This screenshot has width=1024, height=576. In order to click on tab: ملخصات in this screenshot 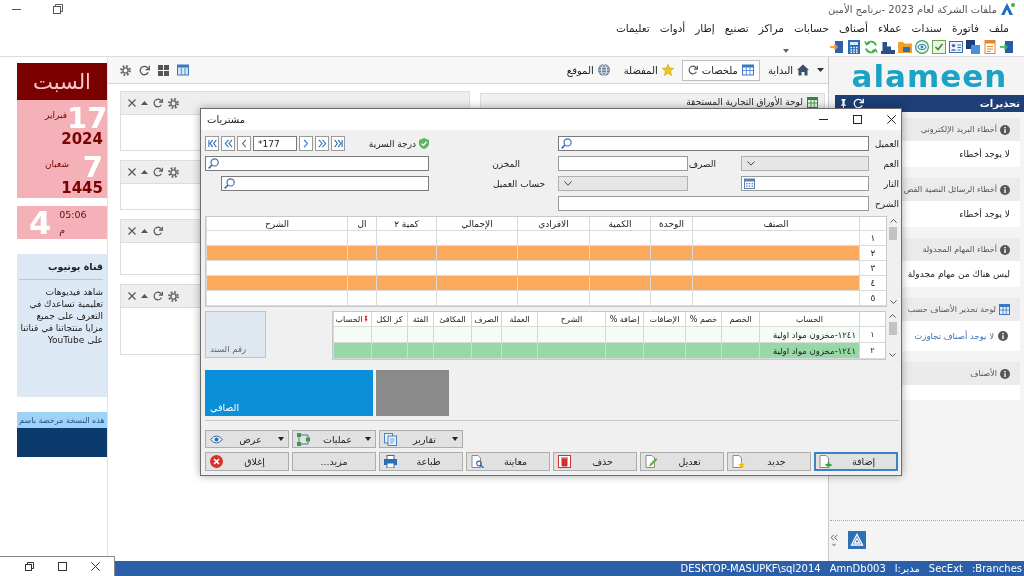, I will do `click(720, 70)`.